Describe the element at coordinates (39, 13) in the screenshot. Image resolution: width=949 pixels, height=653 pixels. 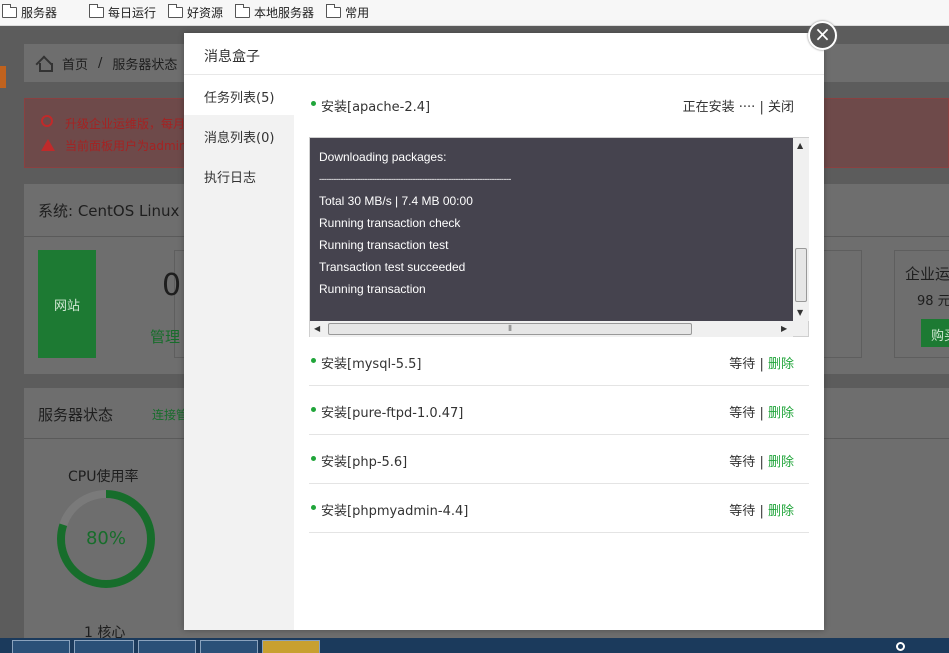
I see `bookmark-label: 服务器` at that location.